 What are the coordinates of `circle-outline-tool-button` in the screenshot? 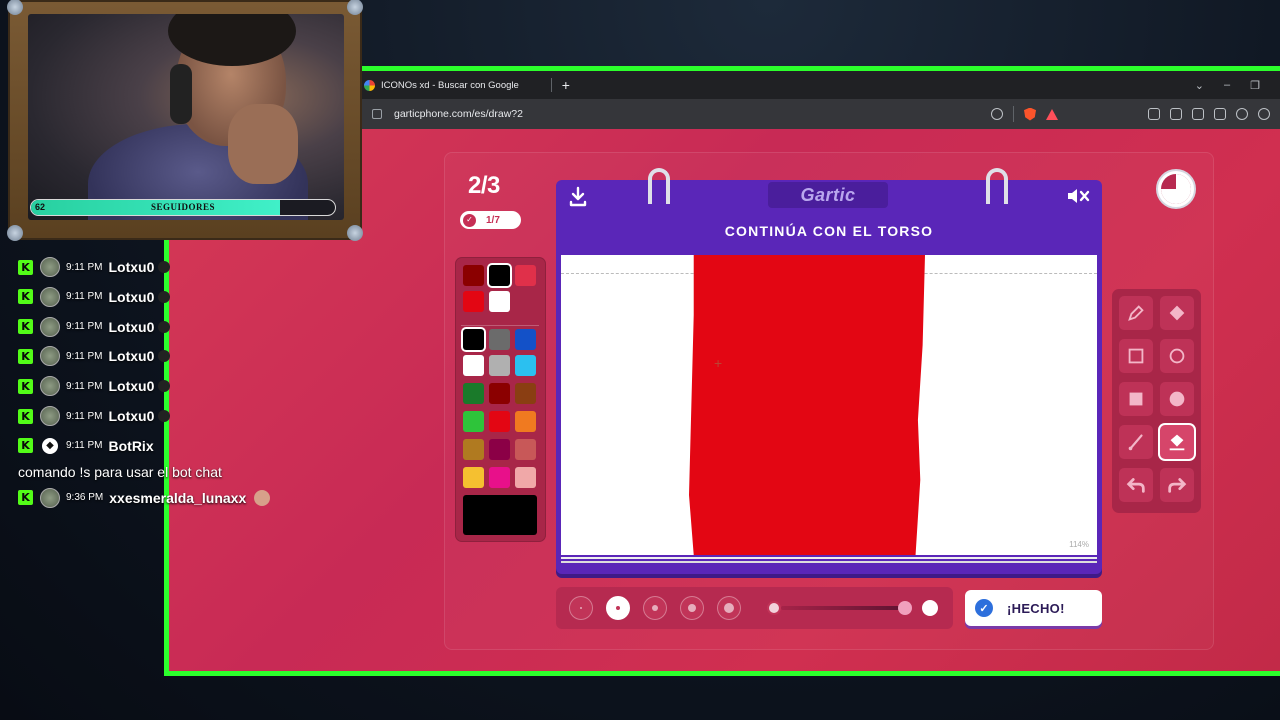 It's located at (1177, 356).